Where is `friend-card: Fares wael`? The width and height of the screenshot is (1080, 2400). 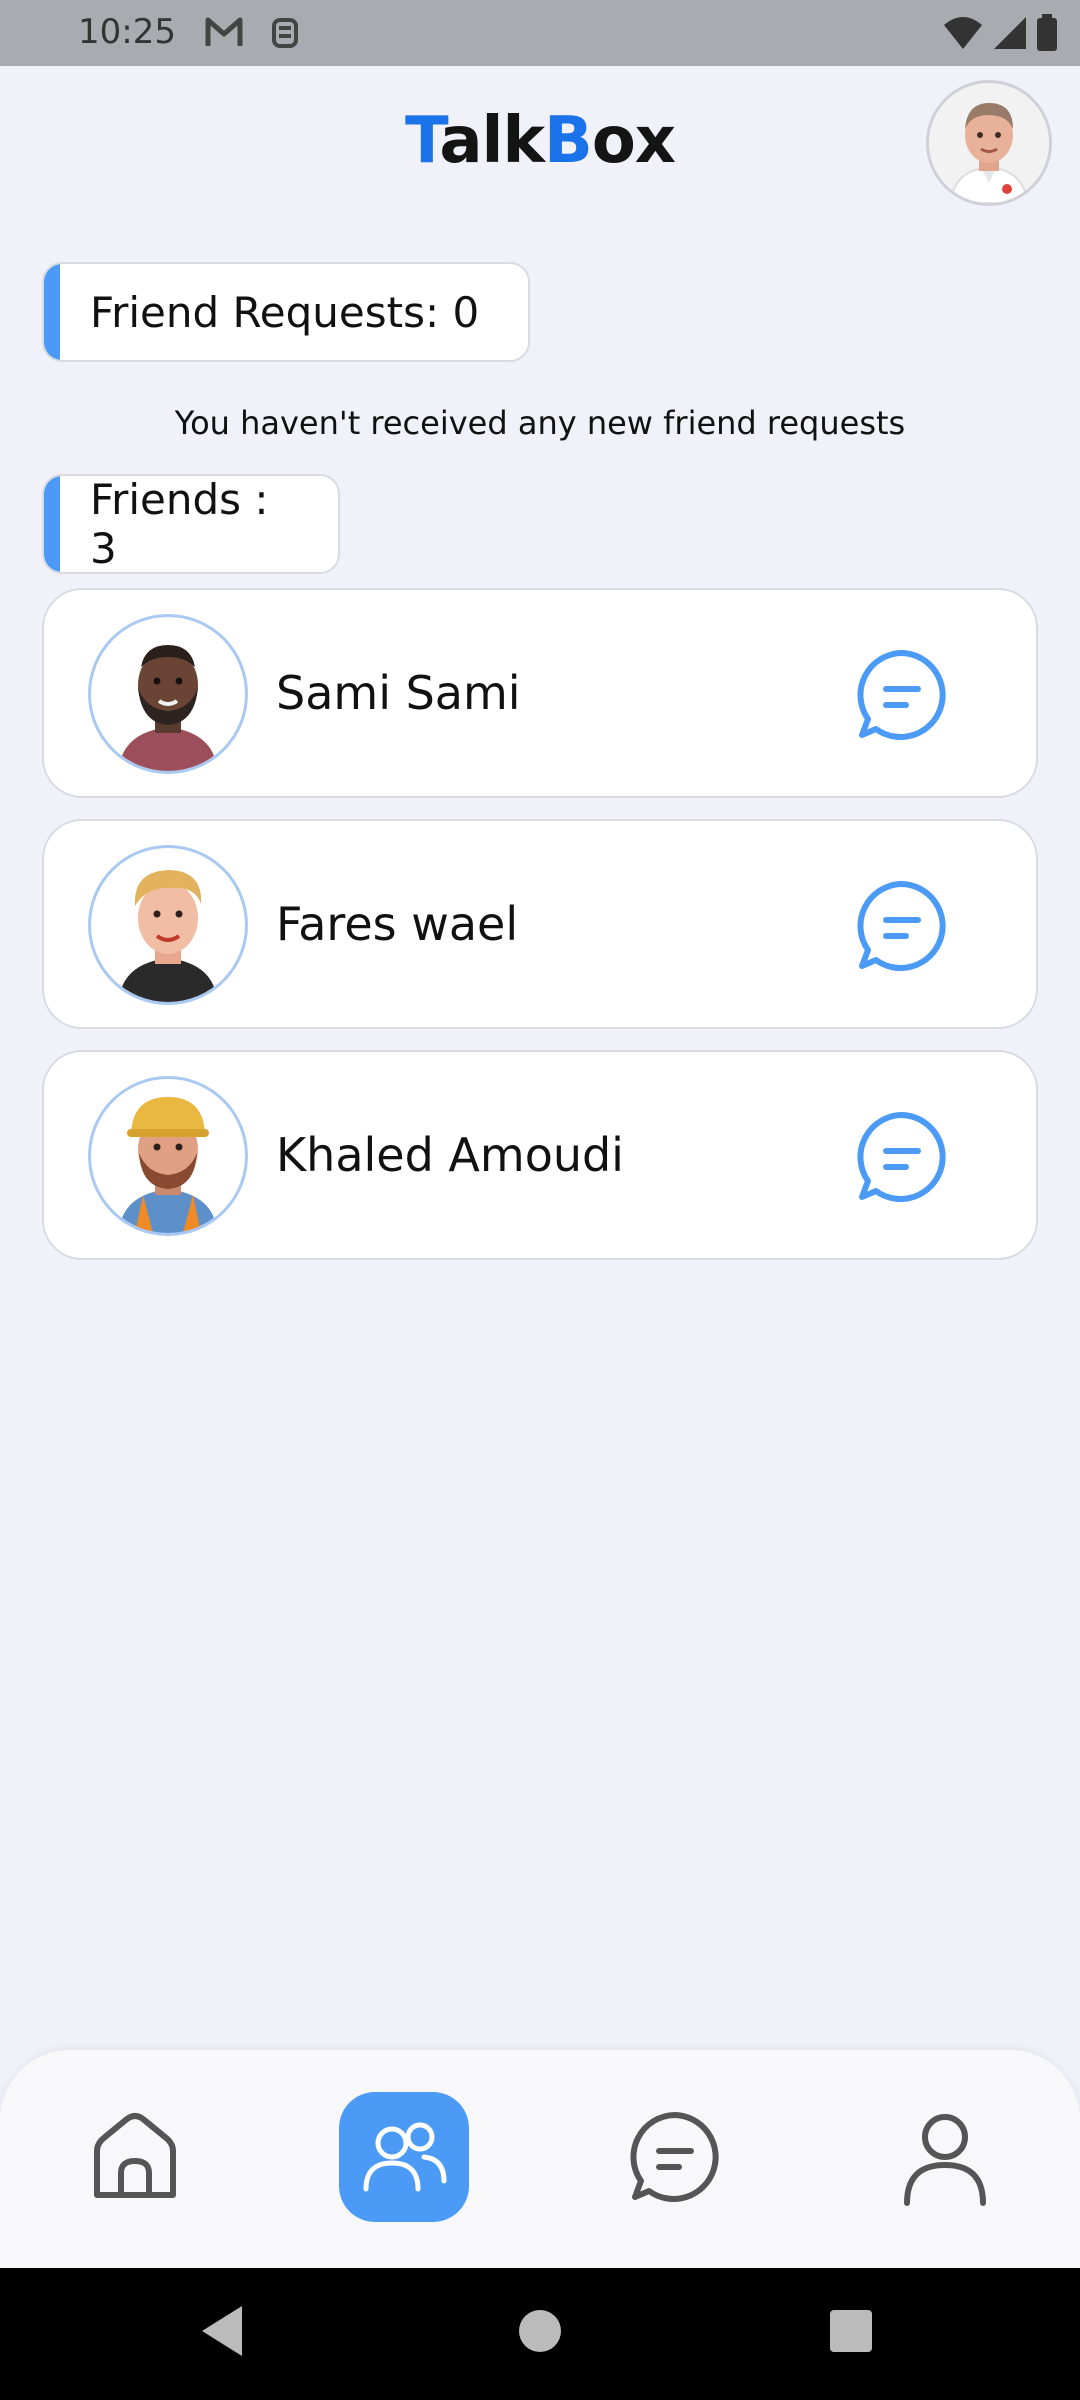
friend-card: Fares wael is located at coordinates (540, 924).